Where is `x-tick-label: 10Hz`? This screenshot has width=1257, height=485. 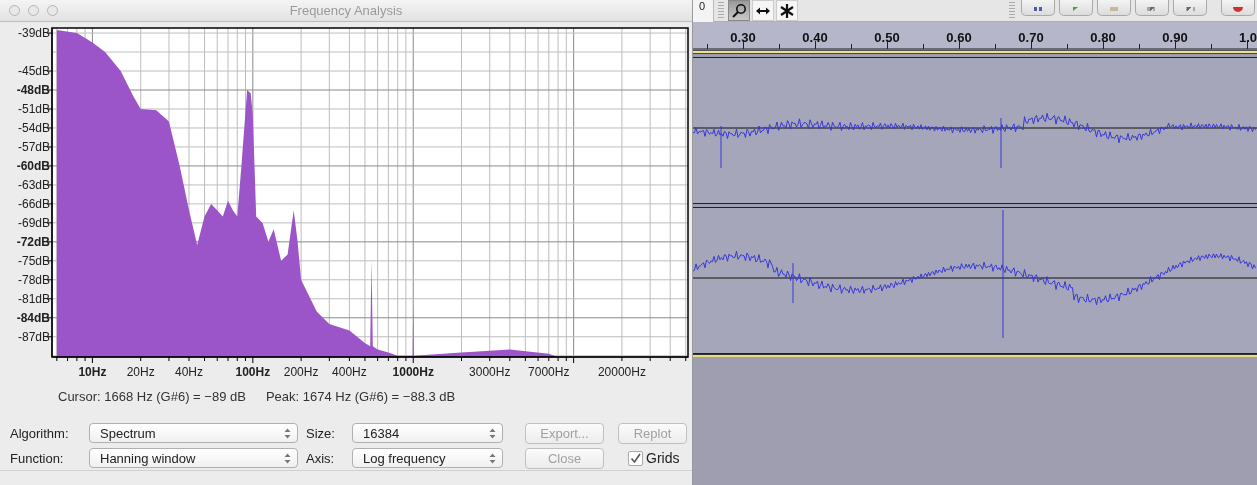
x-tick-label: 10Hz is located at coordinates (92, 372).